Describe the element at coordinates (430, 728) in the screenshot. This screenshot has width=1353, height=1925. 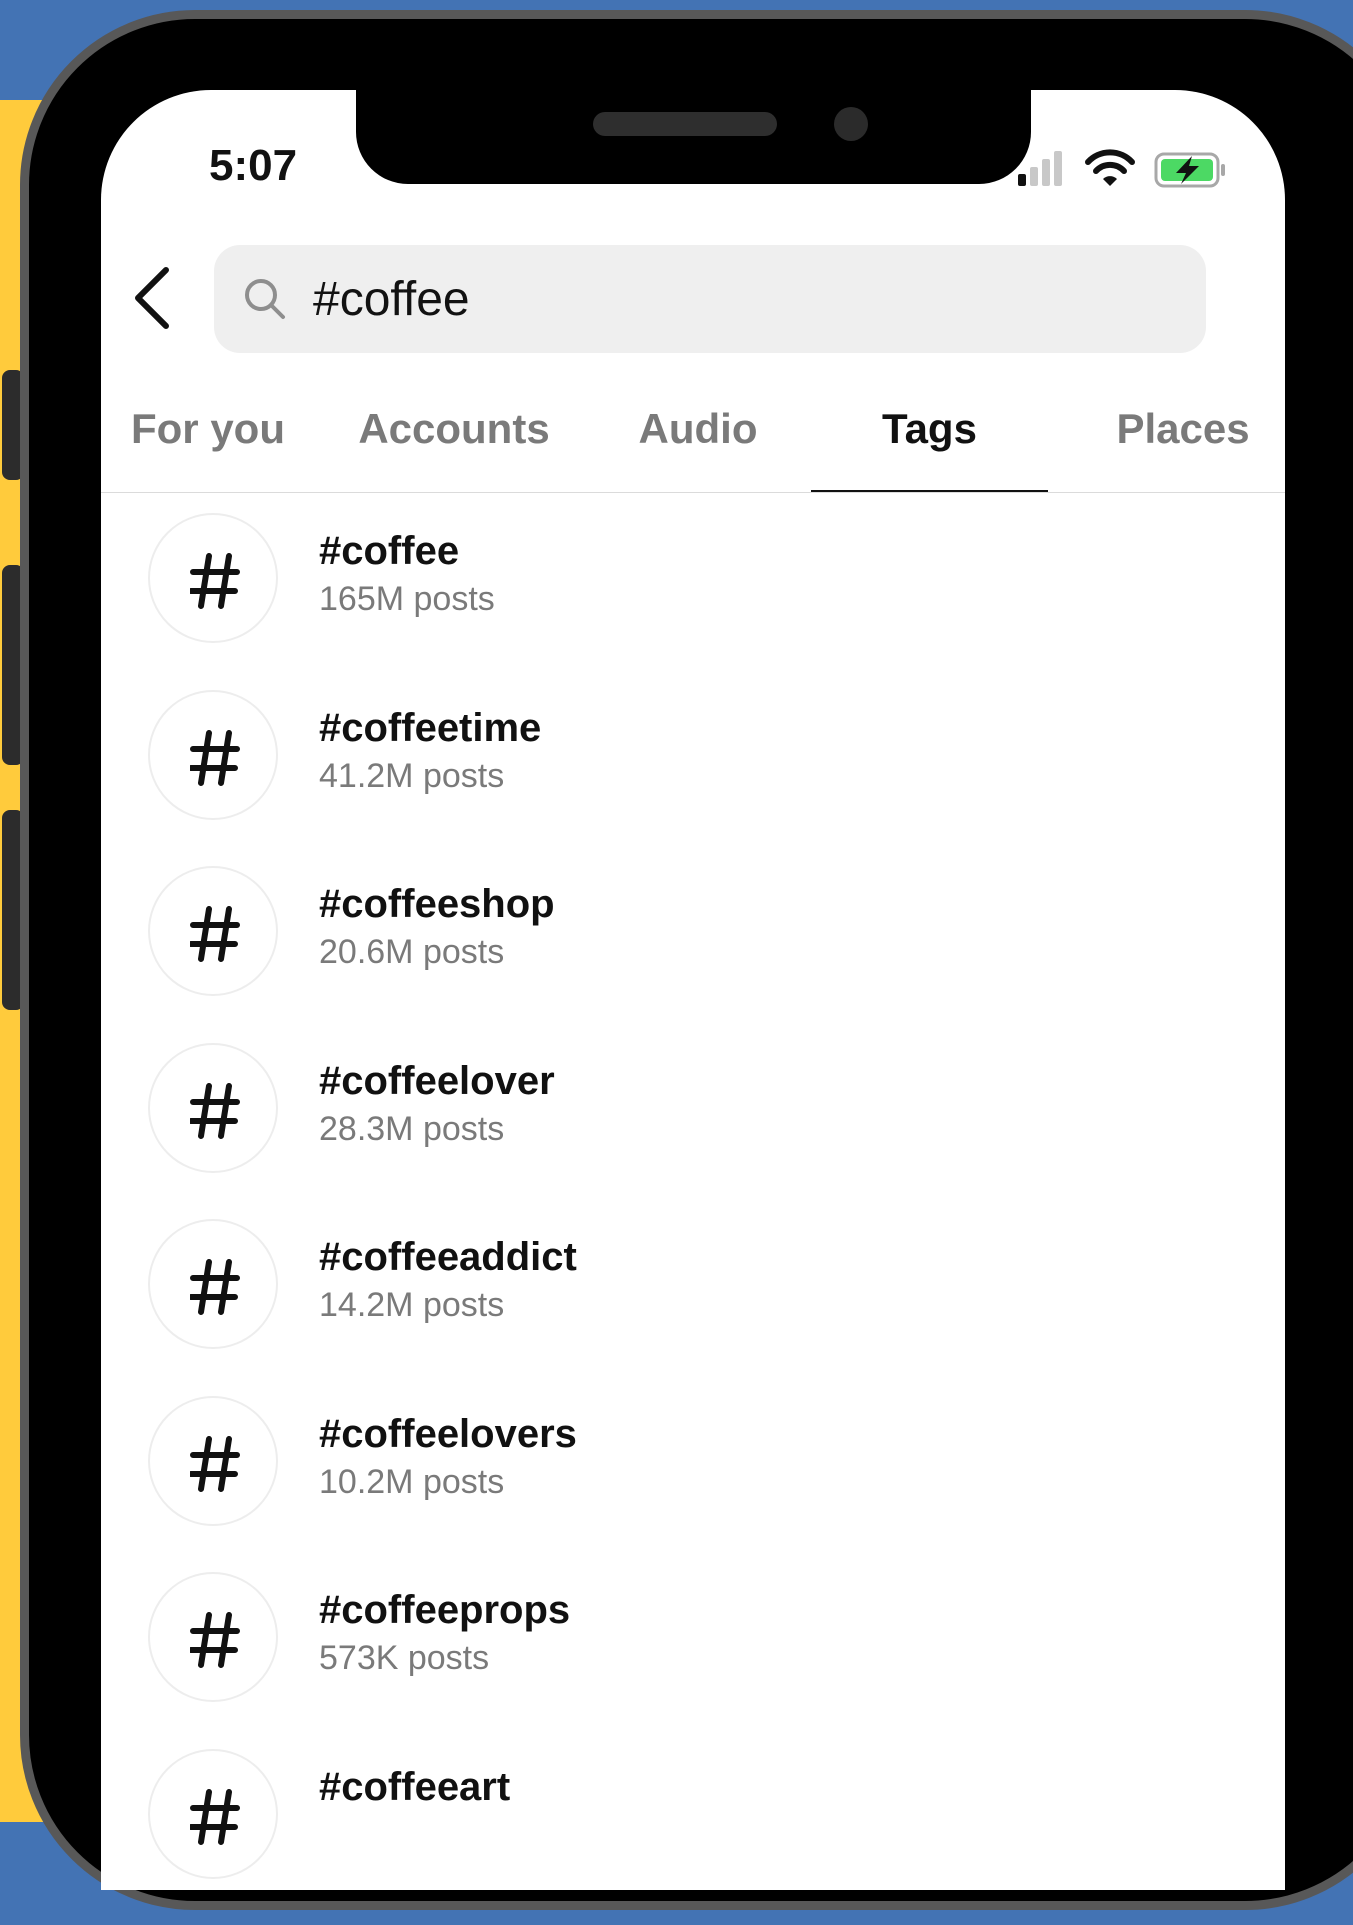
I see `tag-name: #coffeetime` at that location.